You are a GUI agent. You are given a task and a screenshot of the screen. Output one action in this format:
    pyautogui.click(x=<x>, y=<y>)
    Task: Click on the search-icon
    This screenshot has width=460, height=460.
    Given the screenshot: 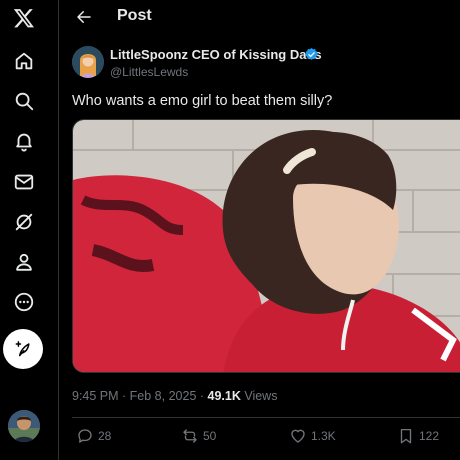 What is the action you would take?
    pyautogui.click(x=24, y=101)
    